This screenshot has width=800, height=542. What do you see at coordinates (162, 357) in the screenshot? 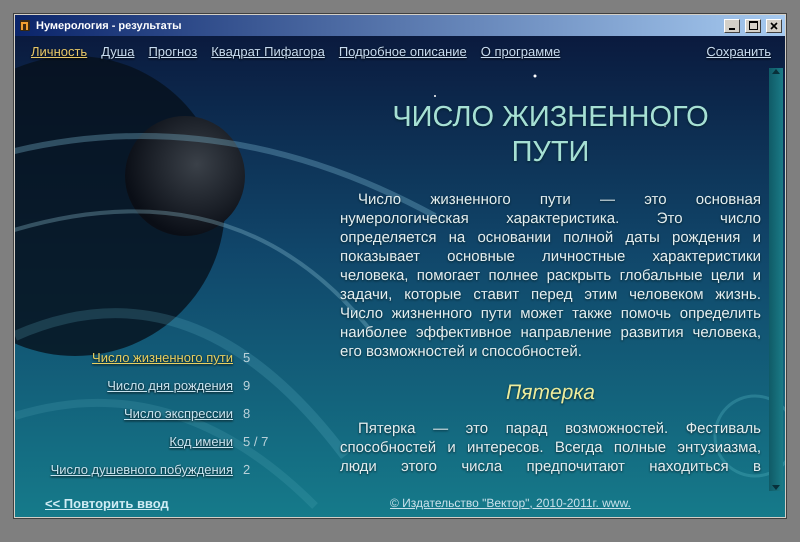
I see `number-link: Число жизненного пути` at bounding box center [162, 357].